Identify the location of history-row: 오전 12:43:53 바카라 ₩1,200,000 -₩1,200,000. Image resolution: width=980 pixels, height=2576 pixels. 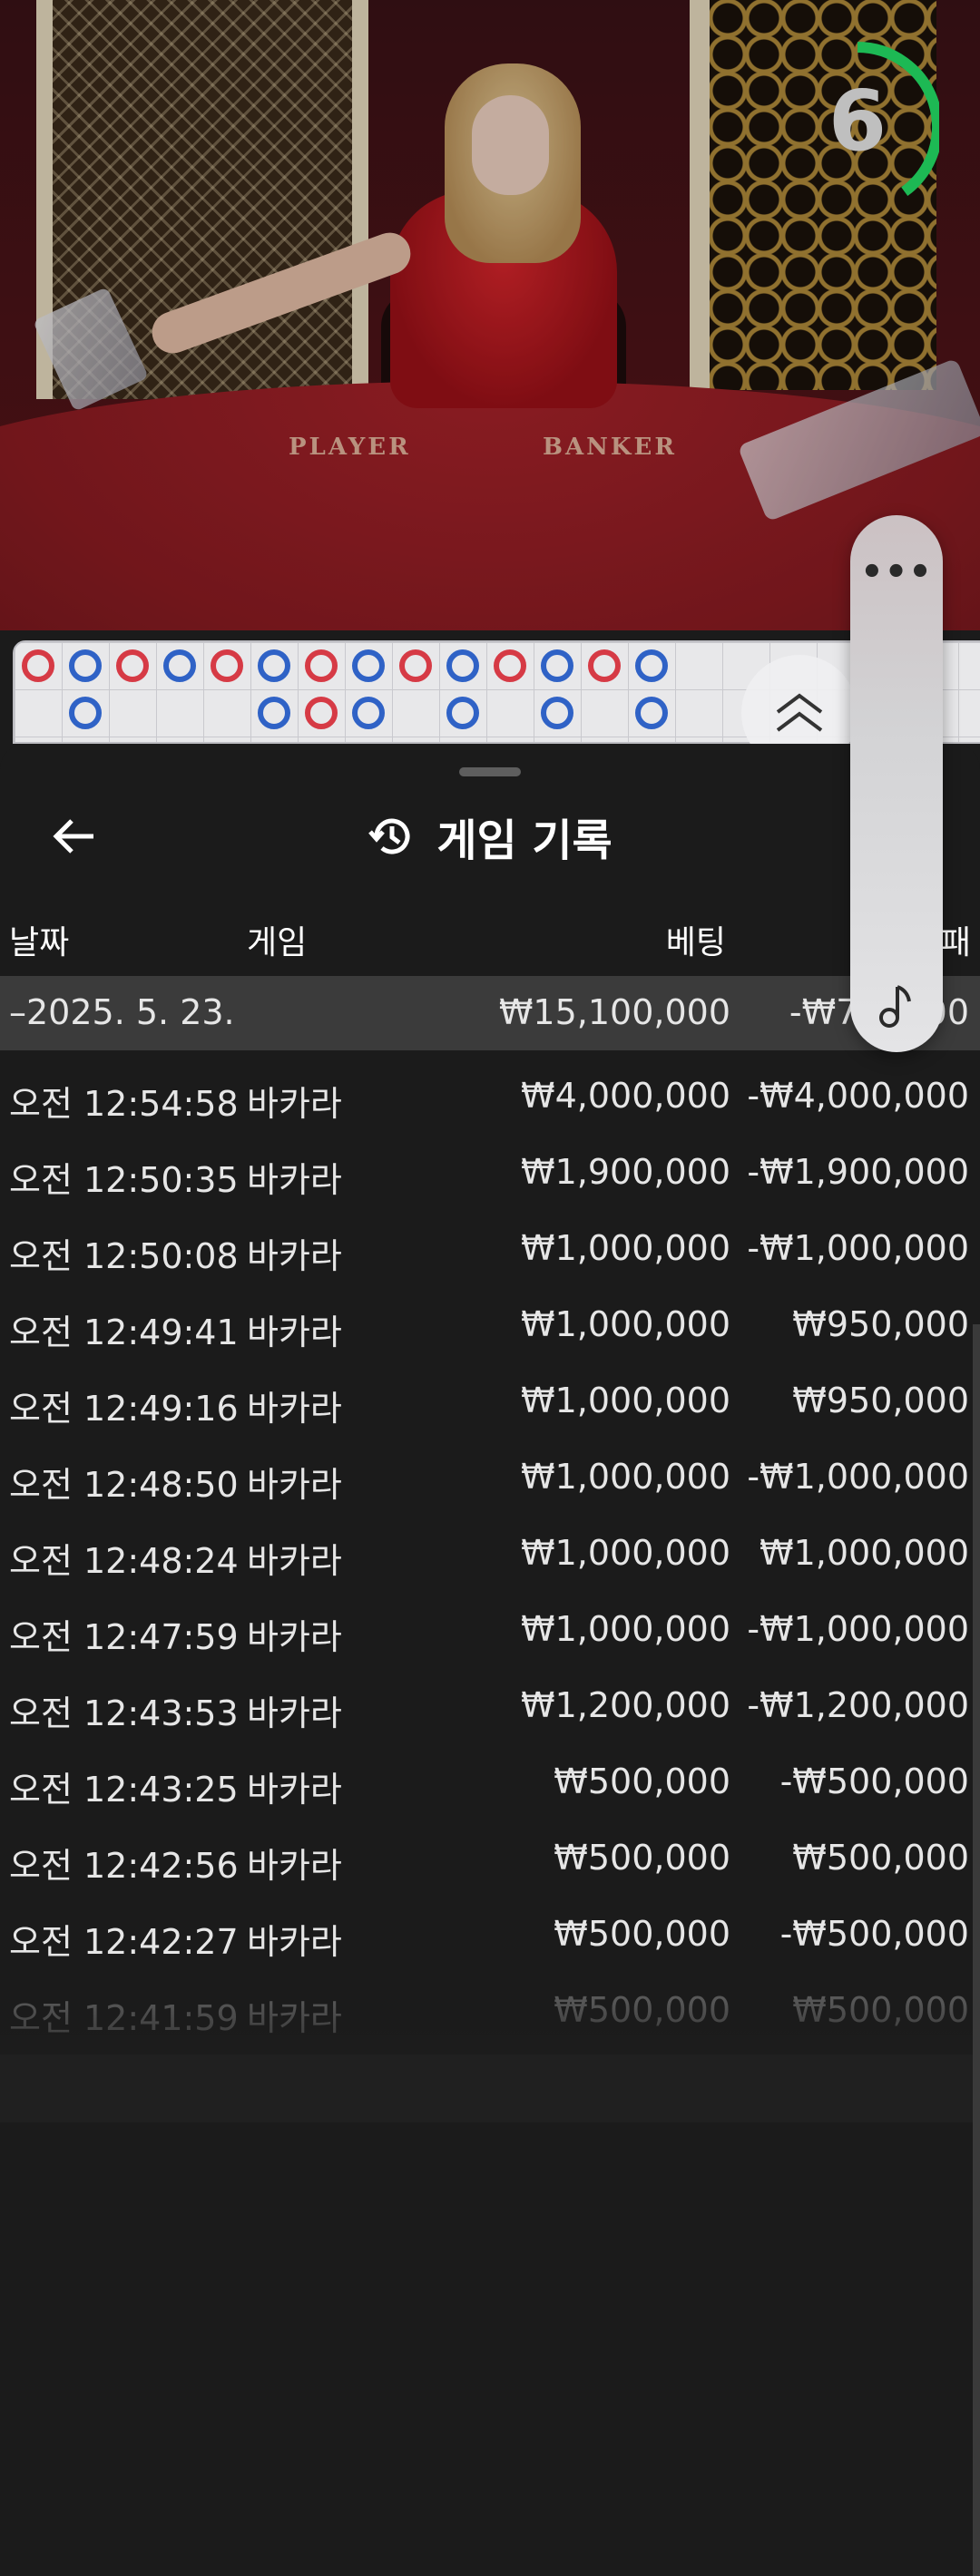
(490, 1709).